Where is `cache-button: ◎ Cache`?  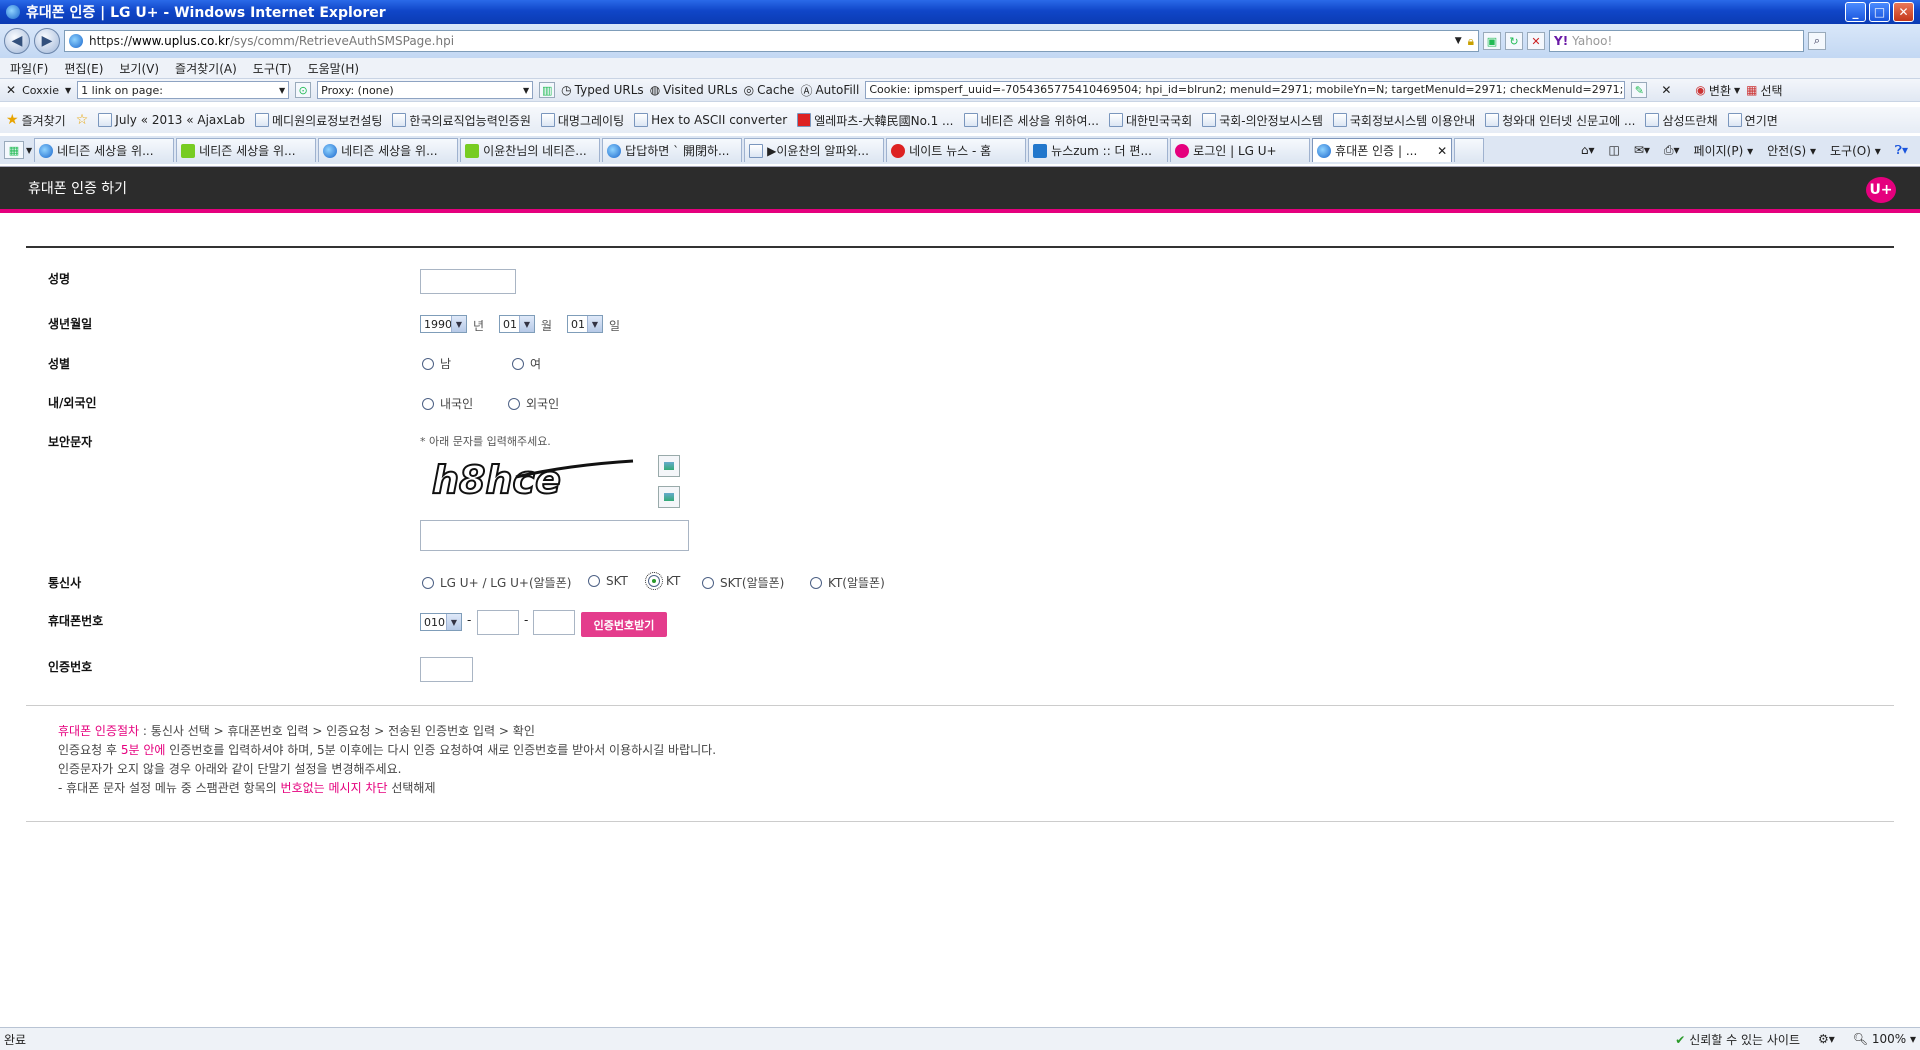 cache-button: ◎ Cache is located at coordinates (769, 90).